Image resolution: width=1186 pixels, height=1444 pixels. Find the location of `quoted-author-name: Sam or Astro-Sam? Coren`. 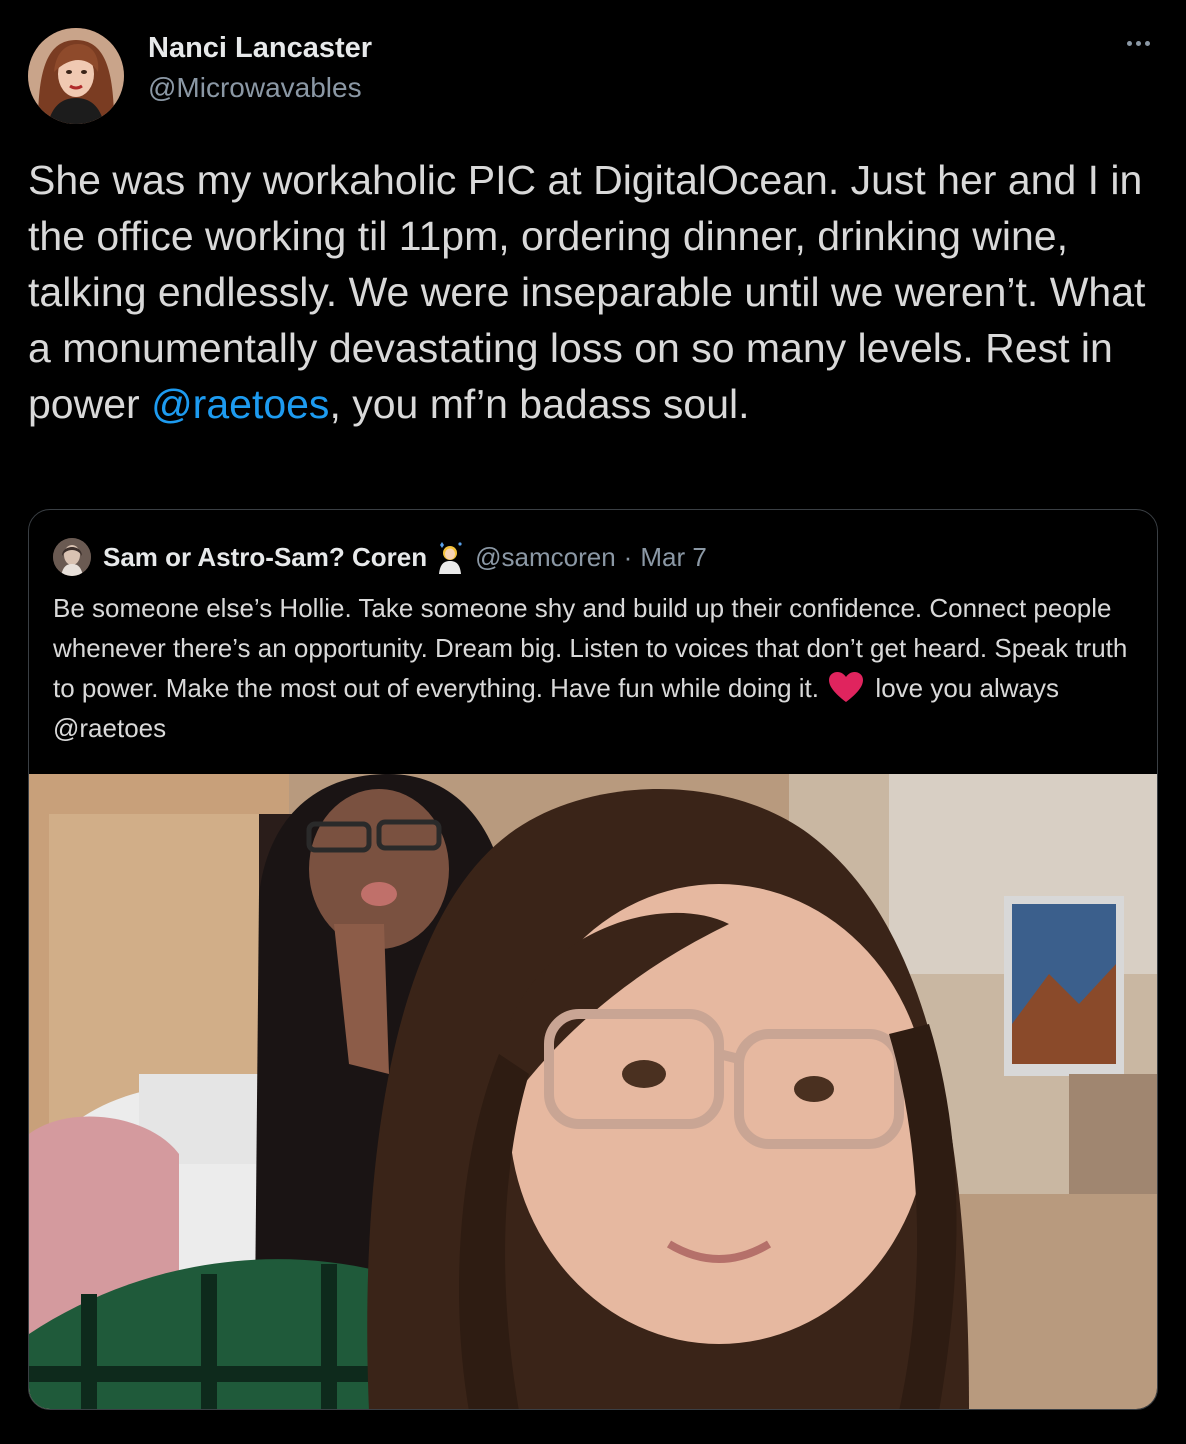

quoted-author-name: Sam or Astro-Sam? Coren is located at coordinates (265, 557).